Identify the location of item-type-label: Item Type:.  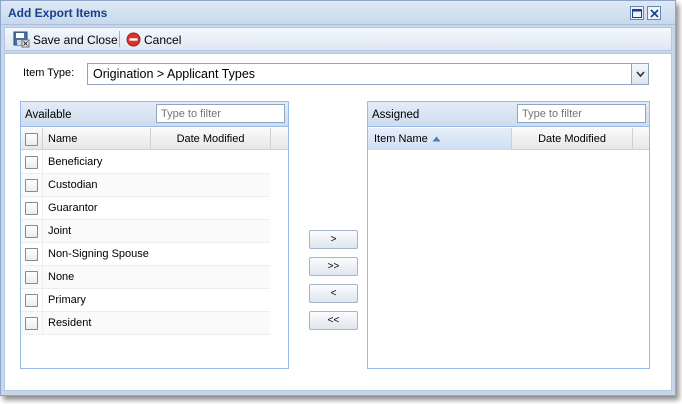
(49, 73).